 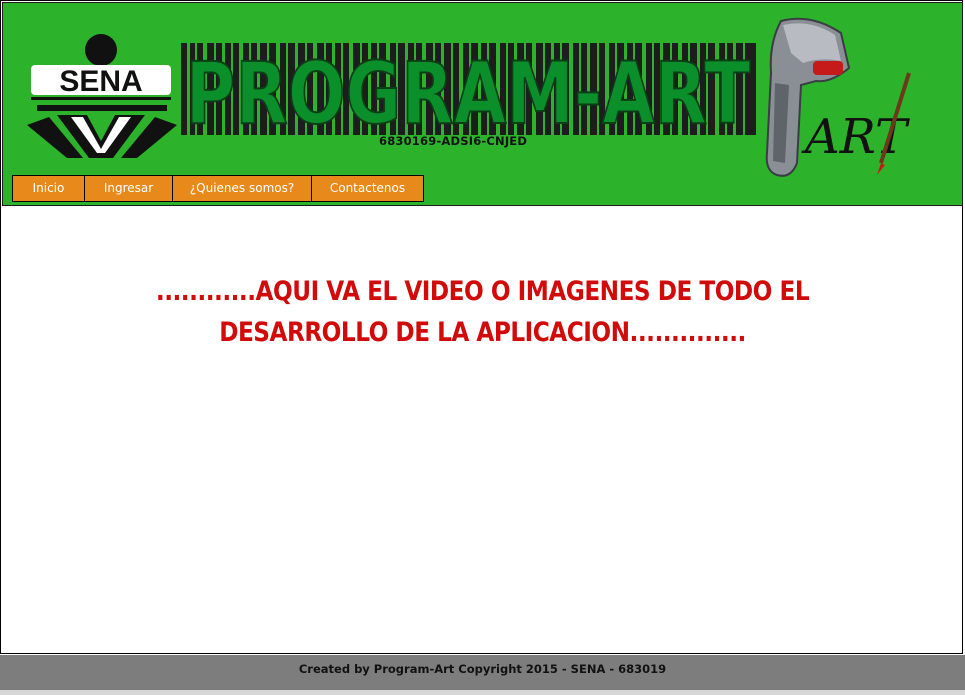 What do you see at coordinates (482, 692) in the screenshot?
I see `bottom-strip` at bounding box center [482, 692].